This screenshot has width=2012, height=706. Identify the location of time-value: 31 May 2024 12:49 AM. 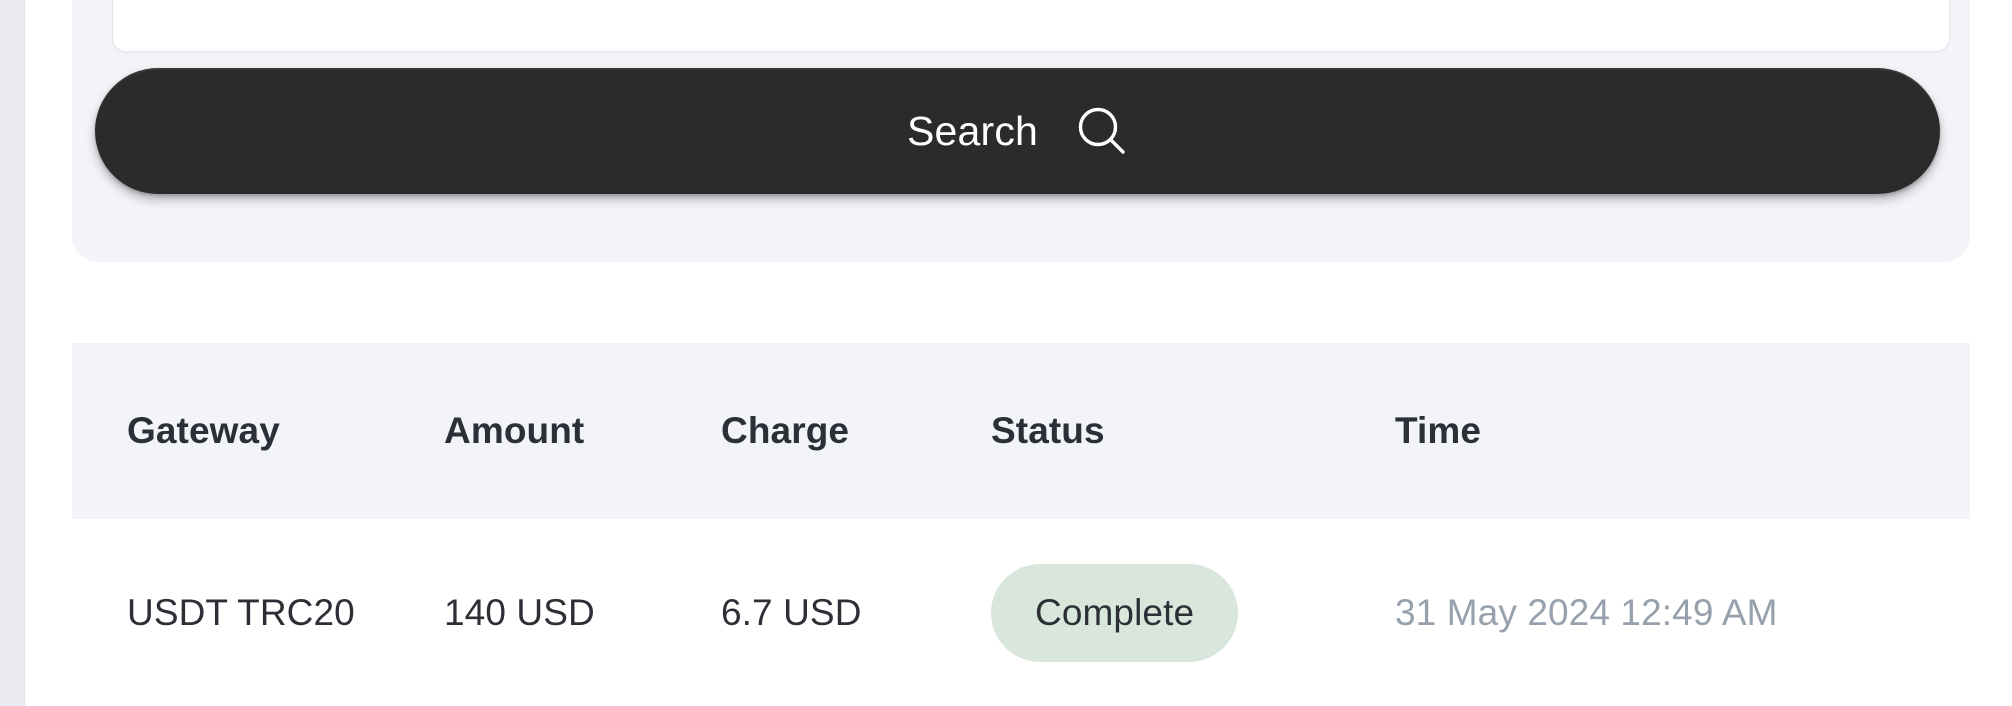
(1586, 612).